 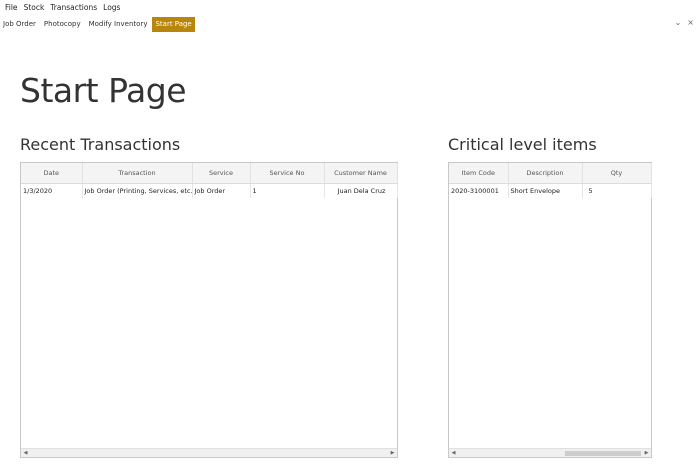 What do you see at coordinates (221, 173) in the screenshot?
I see `column-header-service: Service` at bounding box center [221, 173].